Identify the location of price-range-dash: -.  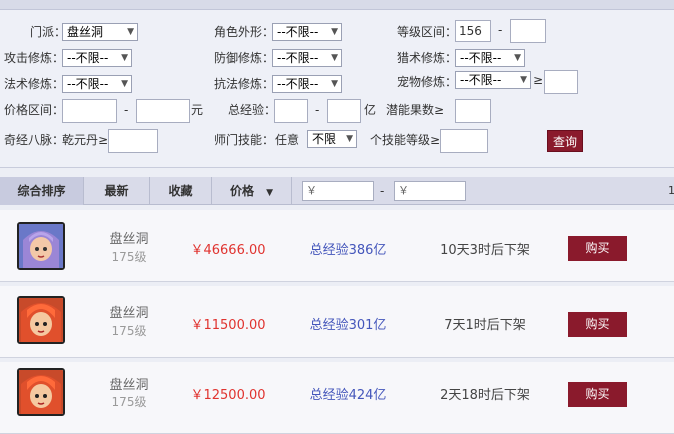
(126, 110).